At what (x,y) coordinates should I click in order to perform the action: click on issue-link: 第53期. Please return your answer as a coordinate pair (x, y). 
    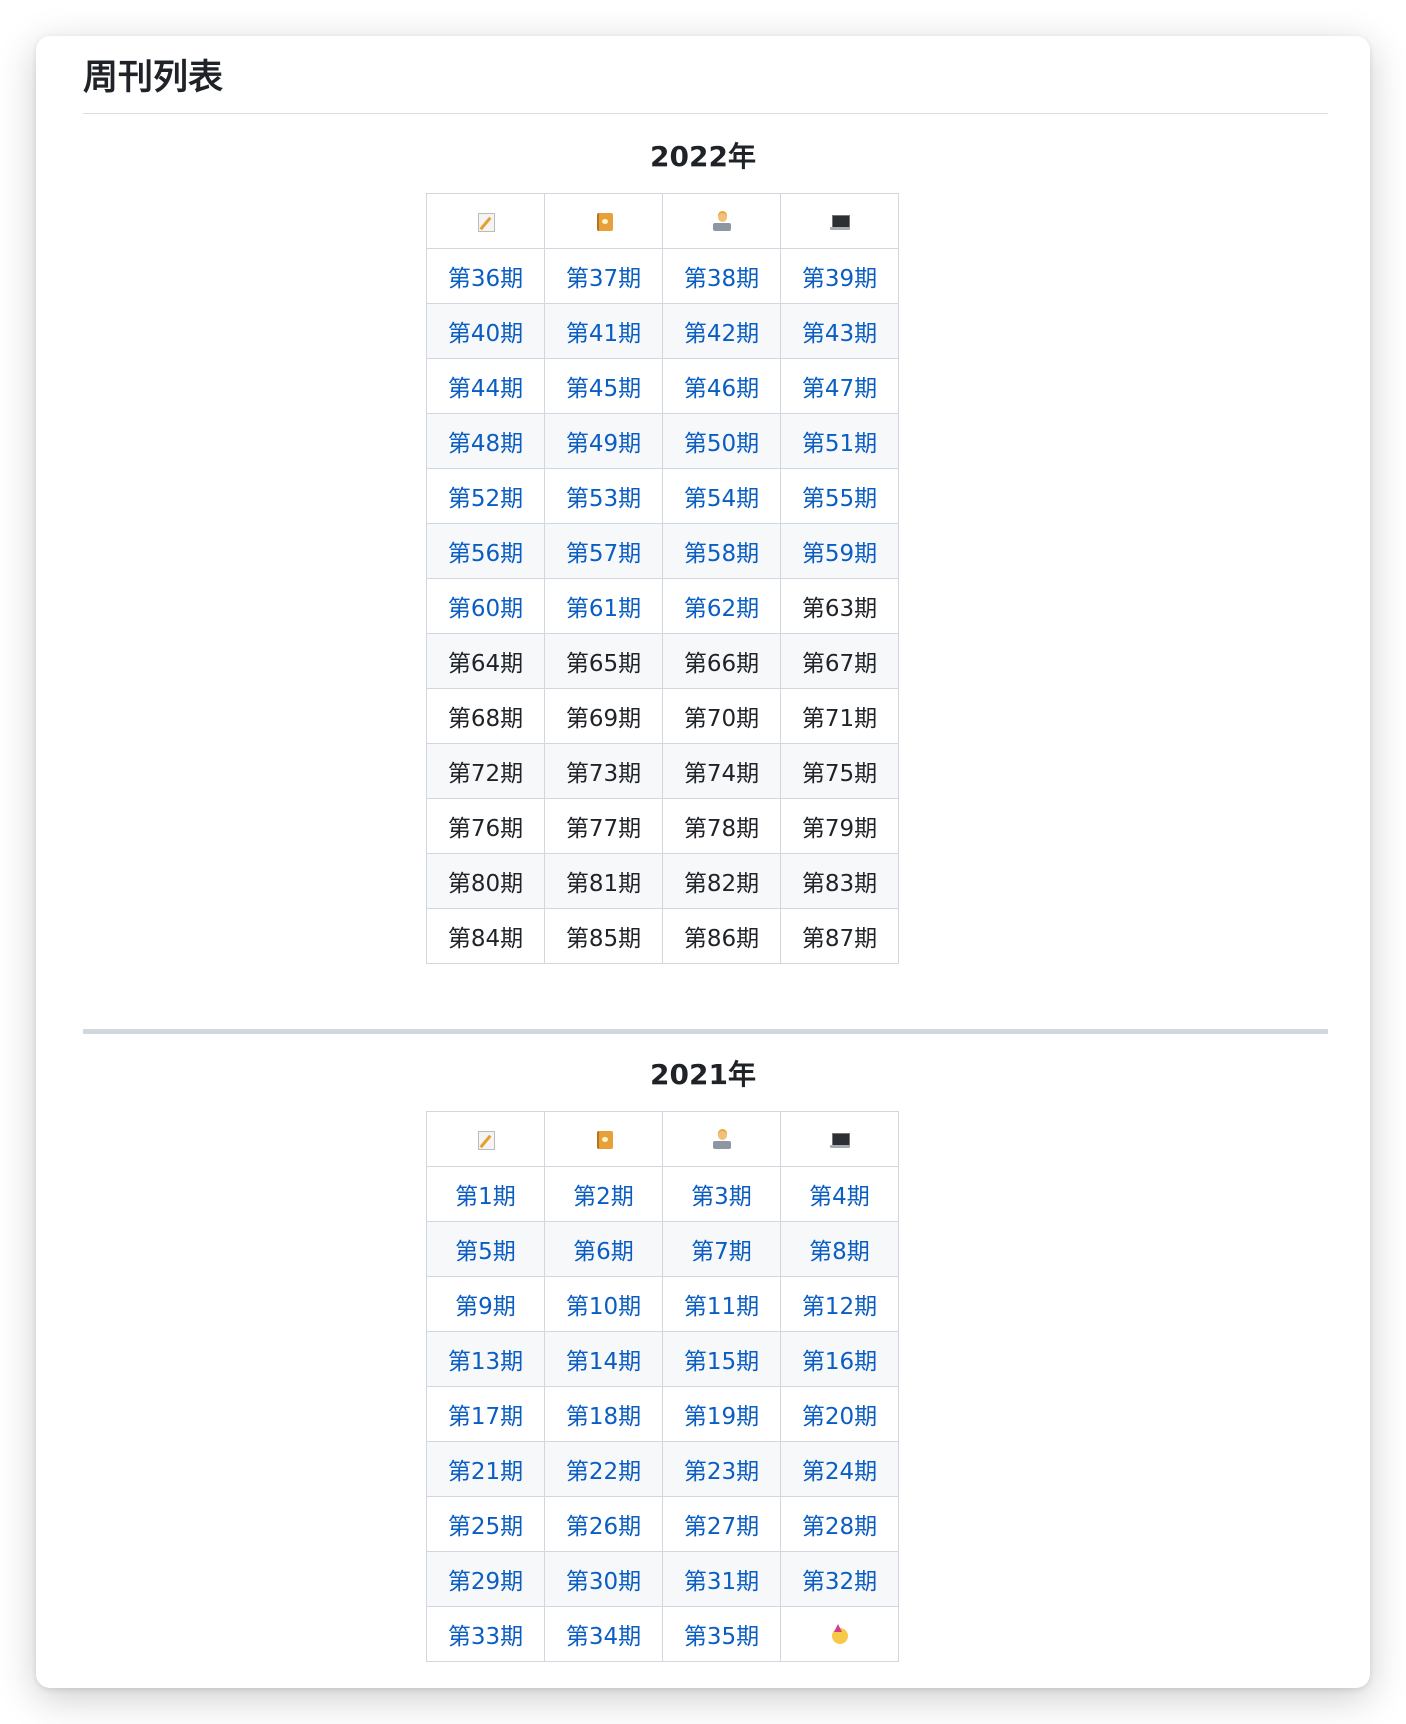
    Looking at the image, I should click on (603, 499).